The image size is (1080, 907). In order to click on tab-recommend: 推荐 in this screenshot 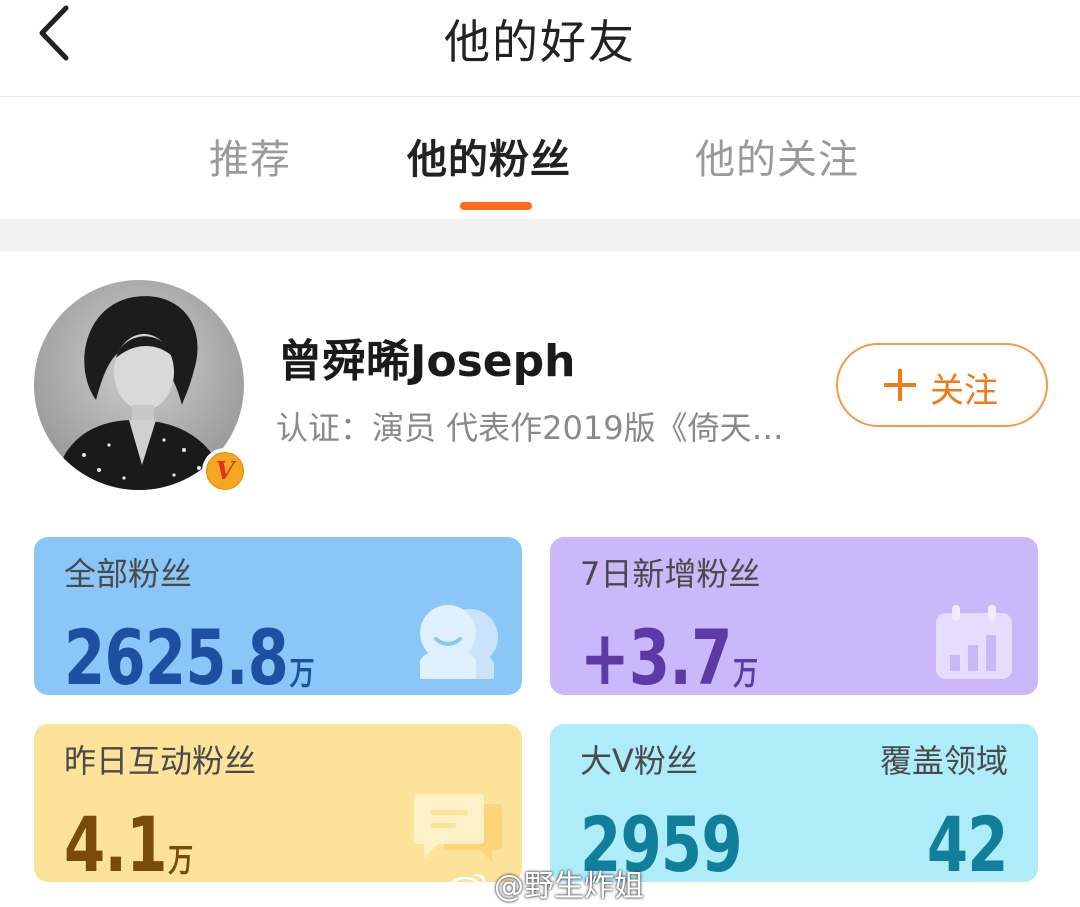, I will do `click(250, 156)`.